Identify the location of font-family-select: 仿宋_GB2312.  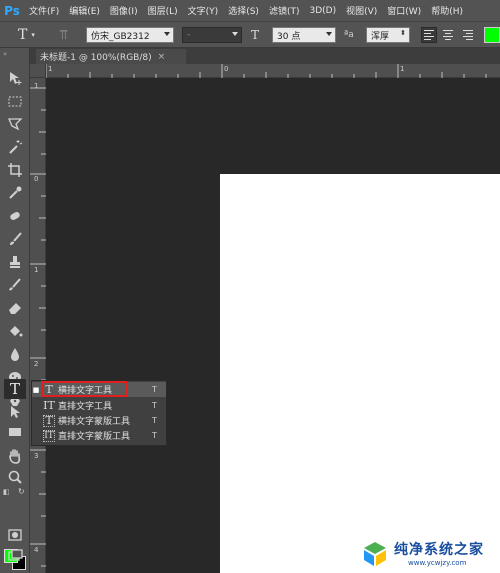
(130, 35).